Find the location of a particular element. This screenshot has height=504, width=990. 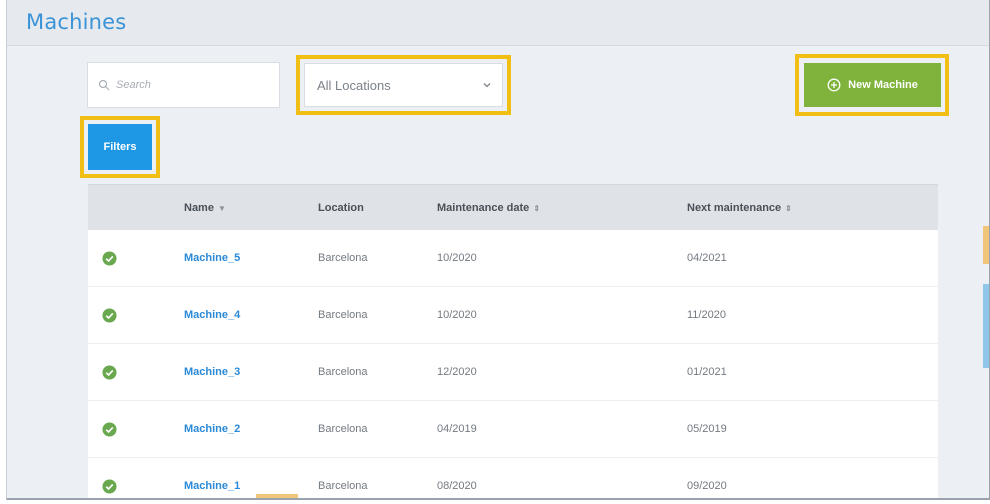

next-maintenance-cell: 05/2019 is located at coordinates (707, 429).